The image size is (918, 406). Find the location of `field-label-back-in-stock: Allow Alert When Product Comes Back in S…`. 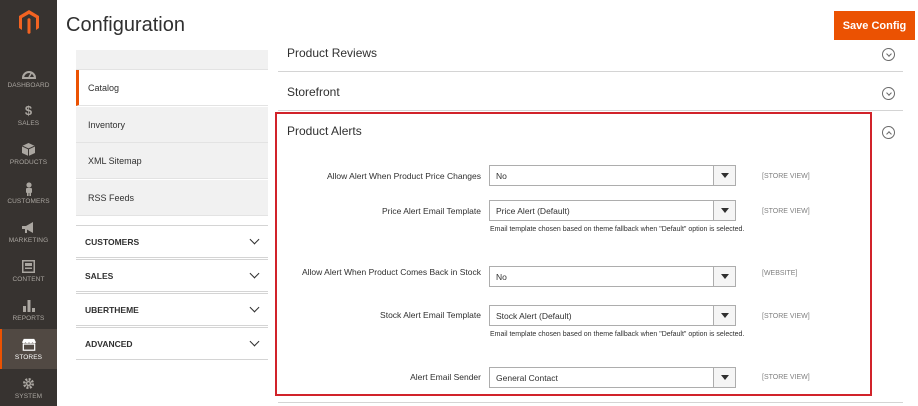

field-label-back-in-stock: Allow Alert When Product Comes Back in S… is located at coordinates (391, 272).